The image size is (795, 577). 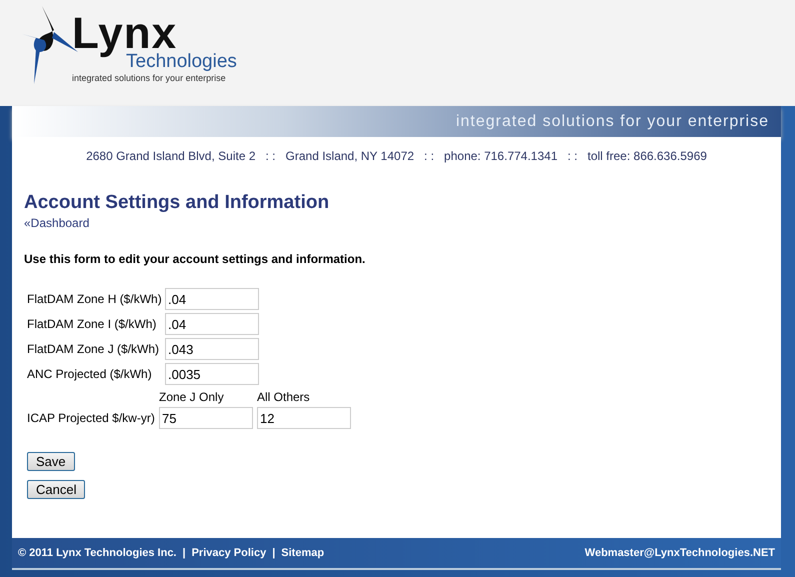 What do you see at coordinates (302, 553) in the screenshot?
I see `footer-link: Sitemap` at bounding box center [302, 553].